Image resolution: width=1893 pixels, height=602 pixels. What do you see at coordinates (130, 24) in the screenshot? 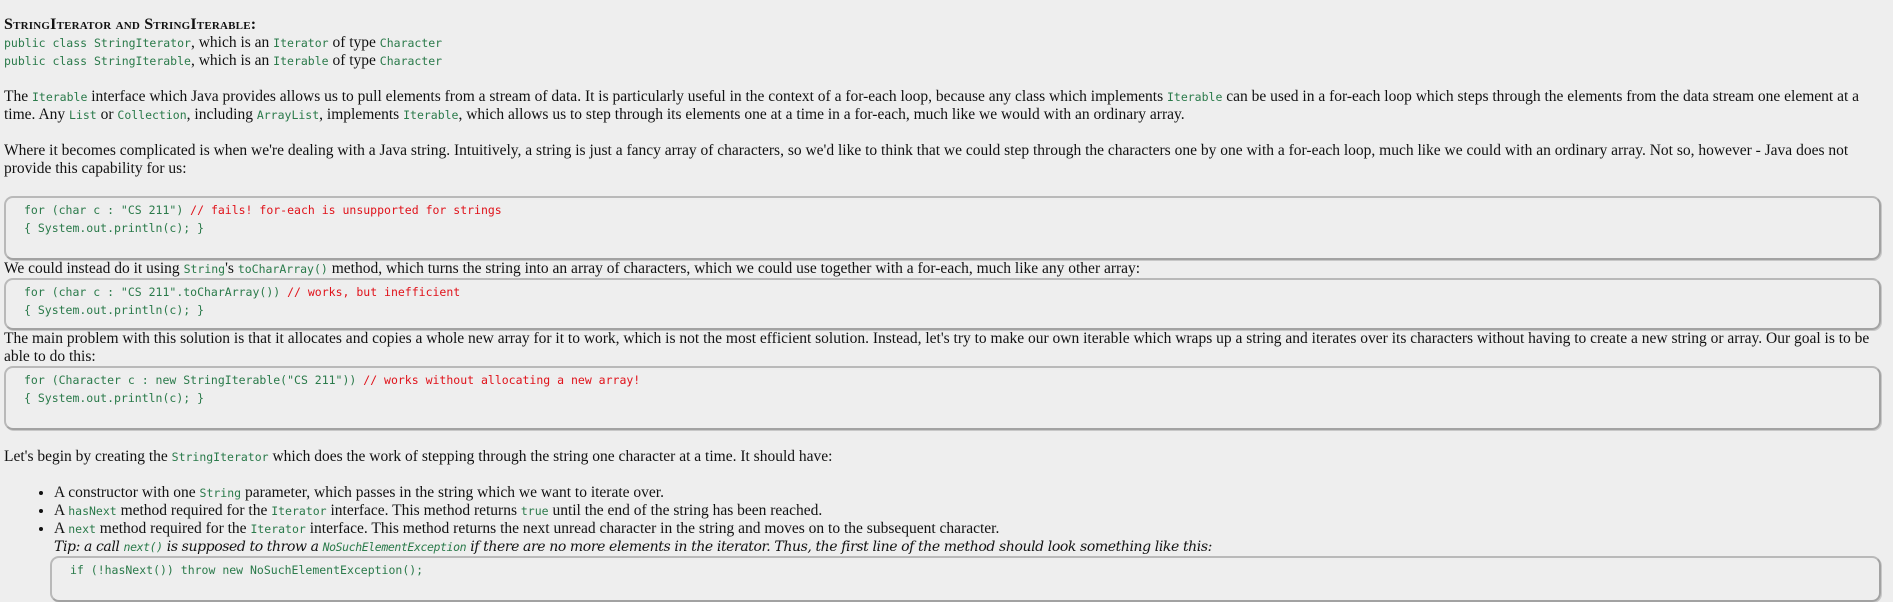
I see `section-heading: StringIterator and StringIterable:` at bounding box center [130, 24].